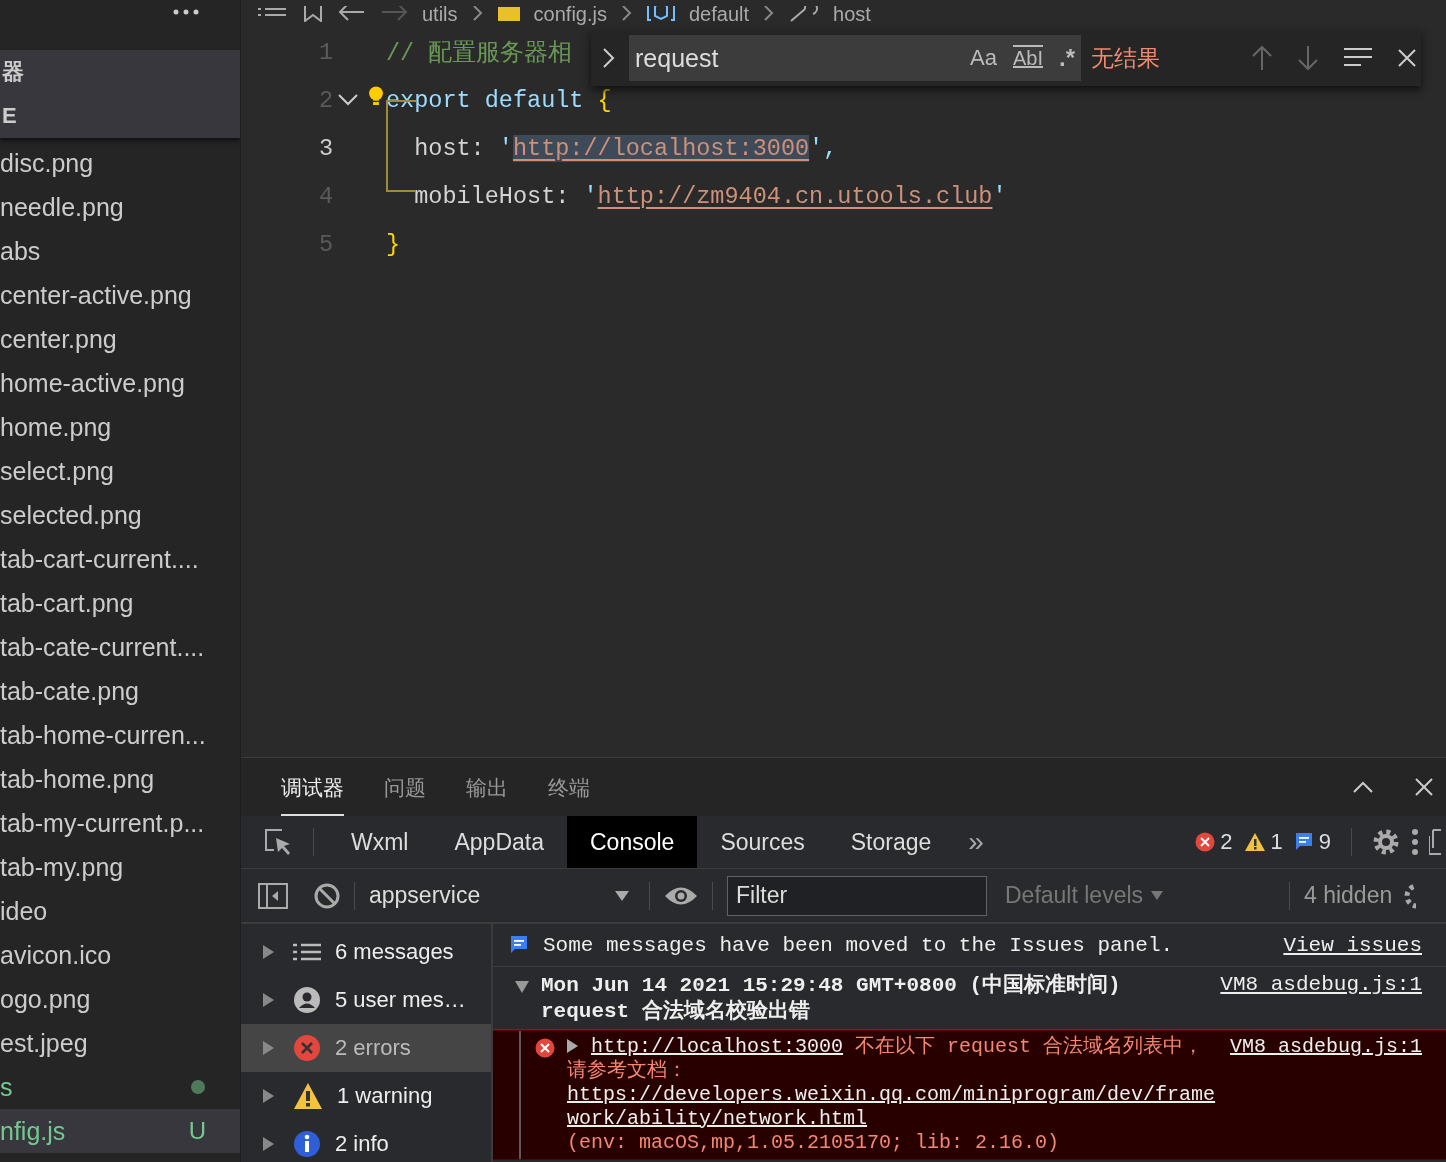 This screenshot has height=1162, width=1446. What do you see at coordinates (198, 1087) in the screenshot?
I see `modified-dot-icon` at bounding box center [198, 1087].